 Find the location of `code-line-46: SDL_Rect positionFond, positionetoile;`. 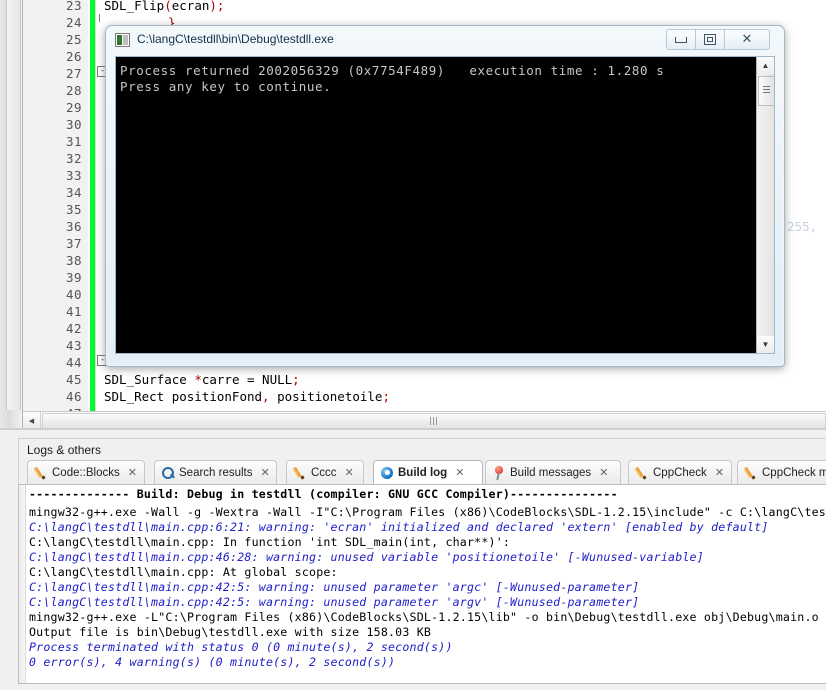

code-line-46: SDL_Rect positionFond, positionetoile; is located at coordinates (247, 396).